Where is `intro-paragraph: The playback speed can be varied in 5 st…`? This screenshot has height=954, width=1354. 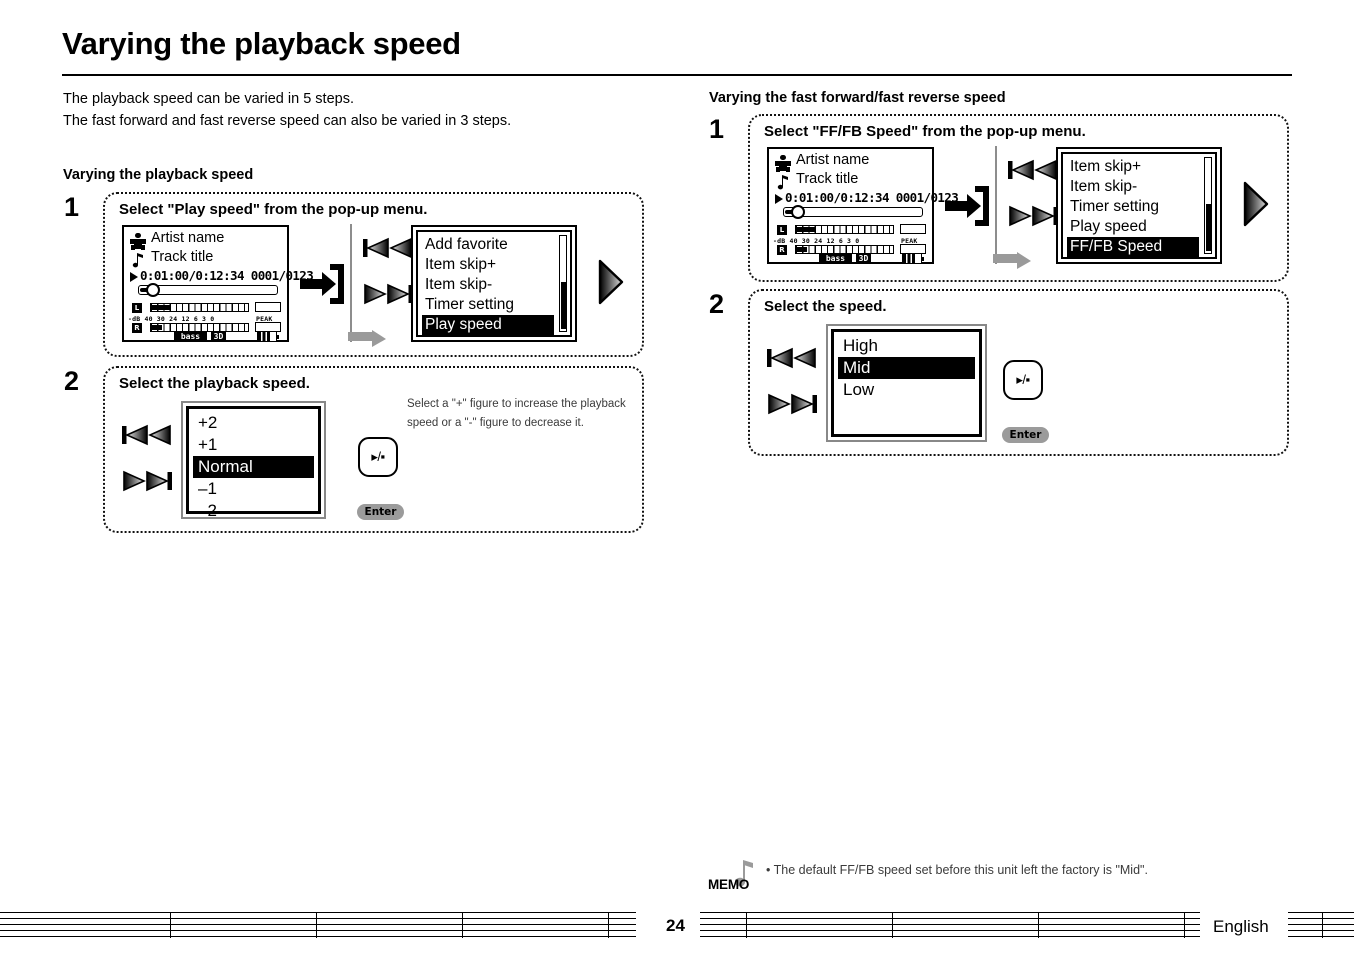 intro-paragraph: The playback speed can be varied in 5 st… is located at coordinates (287, 110).